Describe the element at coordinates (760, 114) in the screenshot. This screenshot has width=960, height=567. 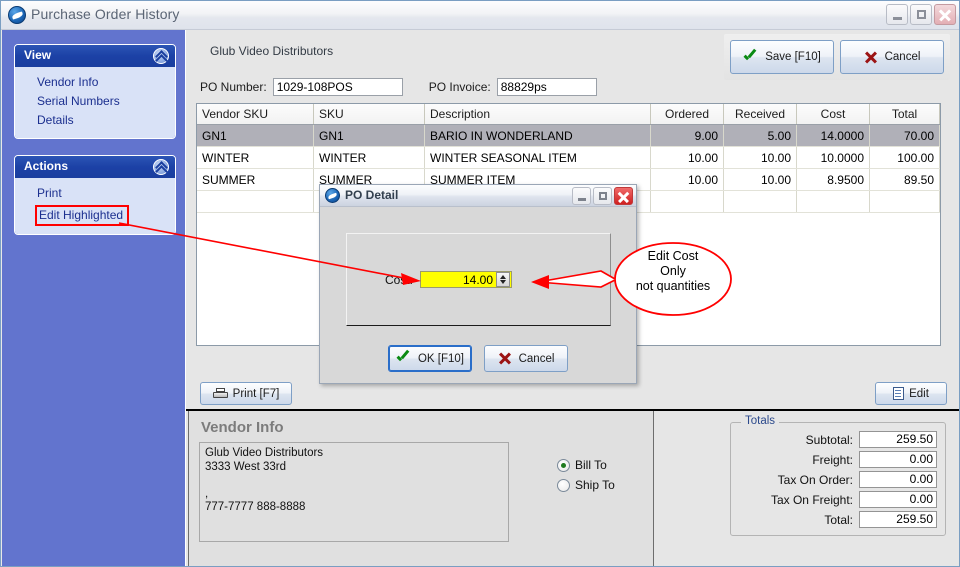
I see `column-header-received: Received` at that location.